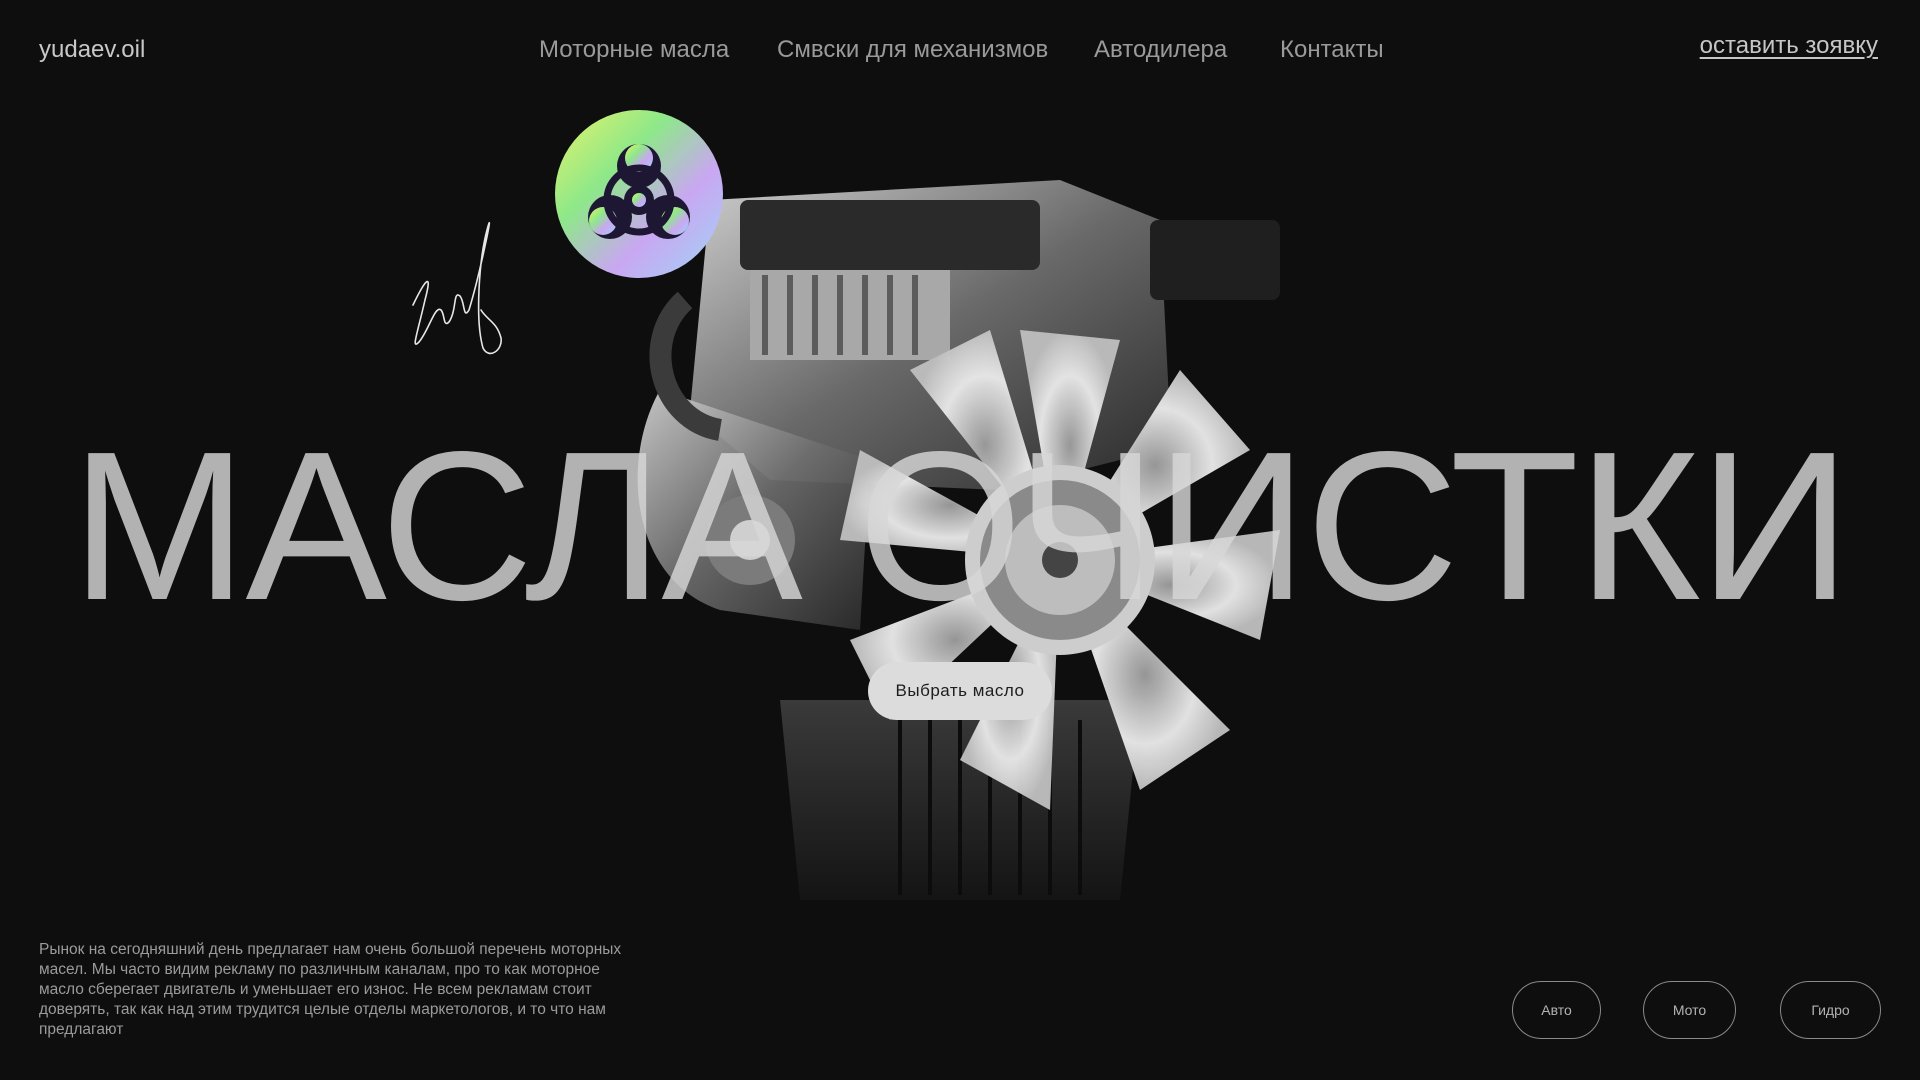 This screenshot has height=1080, width=1920. What do you see at coordinates (960, 691) in the screenshot?
I see `choose-oil-button: Выбрать масло` at bounding box center [960, 691].